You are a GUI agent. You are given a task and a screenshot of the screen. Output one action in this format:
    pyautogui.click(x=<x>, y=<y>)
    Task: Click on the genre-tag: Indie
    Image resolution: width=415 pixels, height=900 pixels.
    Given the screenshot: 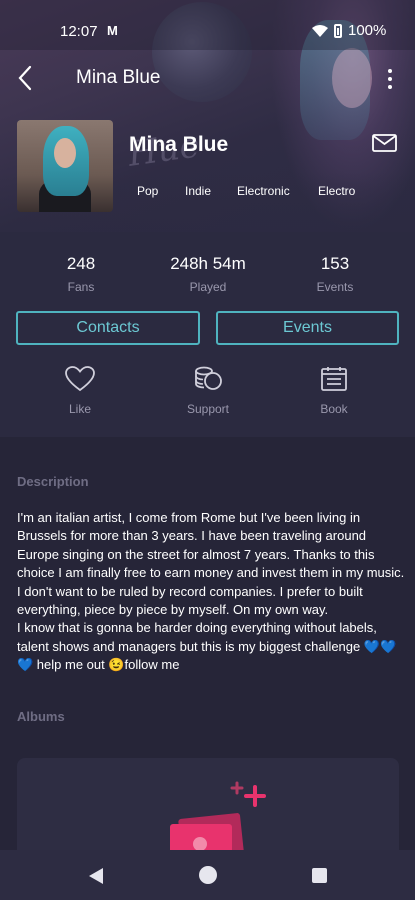 What is the action you would take?
    pyautogui.click(x=198, y=191)
    